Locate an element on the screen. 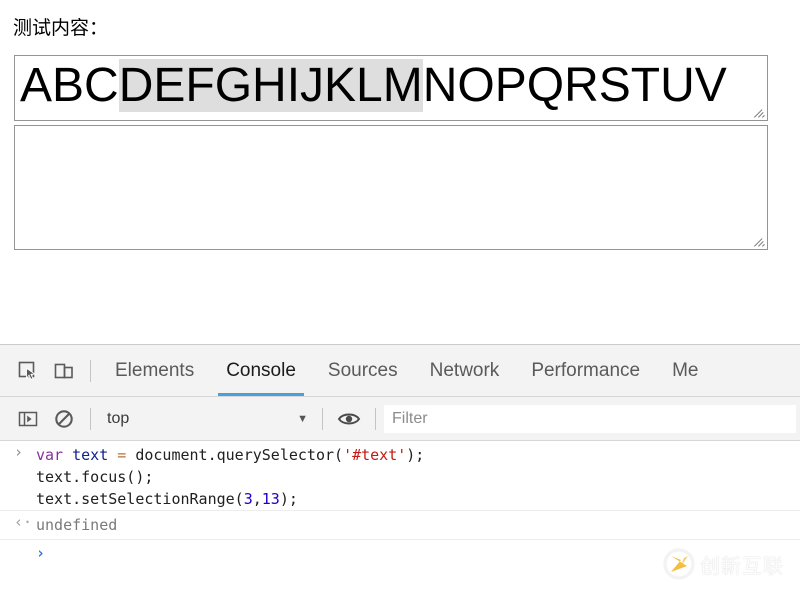  console-prompt-row: › is located at coordinates (400, 553).